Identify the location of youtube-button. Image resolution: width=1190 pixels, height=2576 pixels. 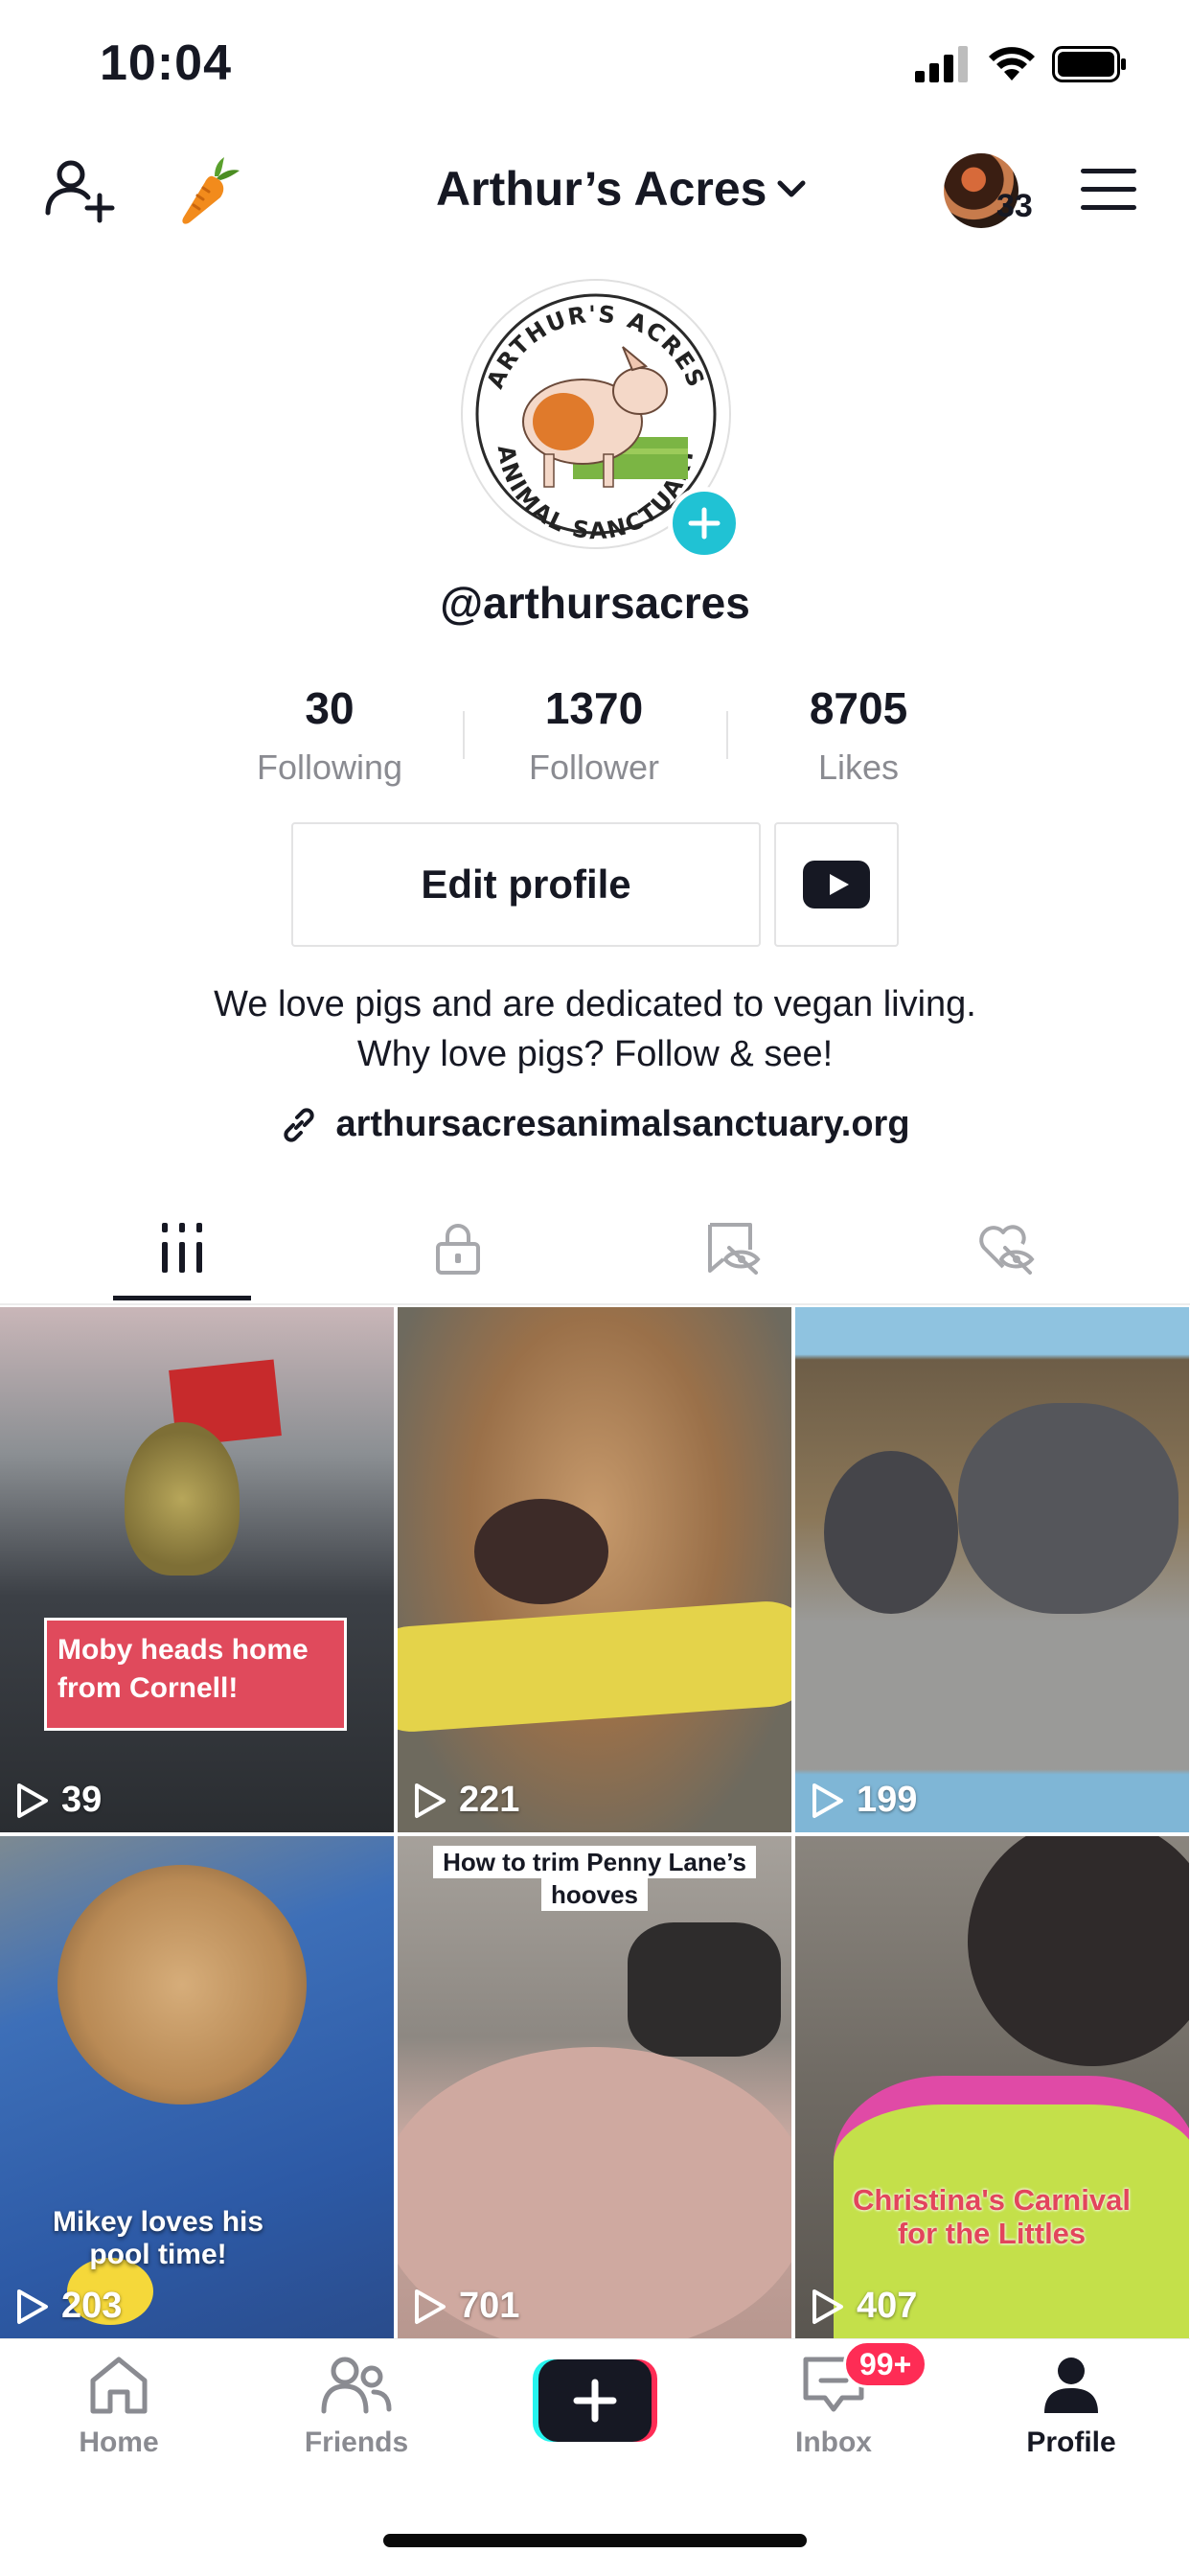
(837, 884).